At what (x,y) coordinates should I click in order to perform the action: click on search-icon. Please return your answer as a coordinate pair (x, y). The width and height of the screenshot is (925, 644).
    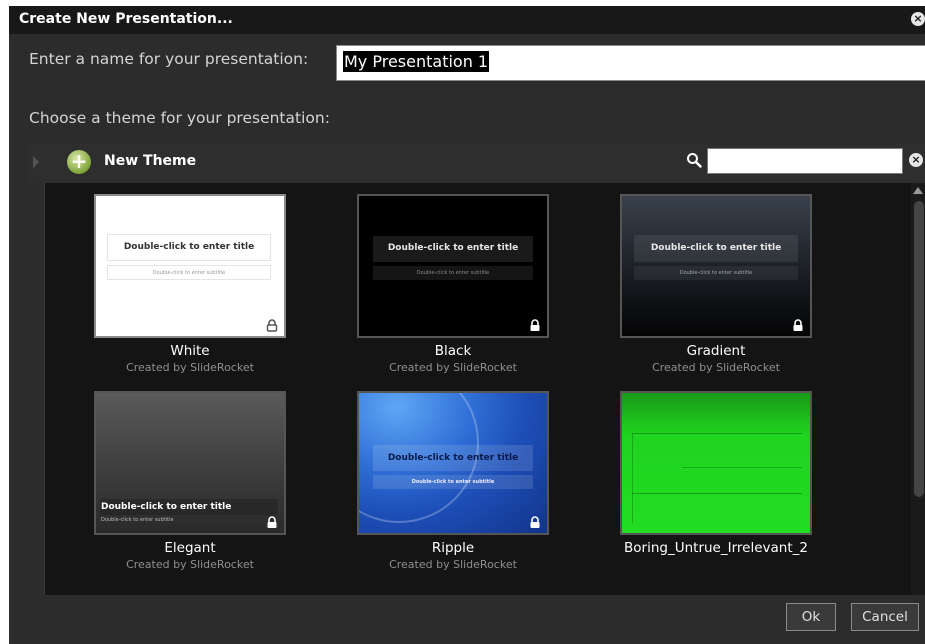
    Looking at the image, I should click on (694, 160).